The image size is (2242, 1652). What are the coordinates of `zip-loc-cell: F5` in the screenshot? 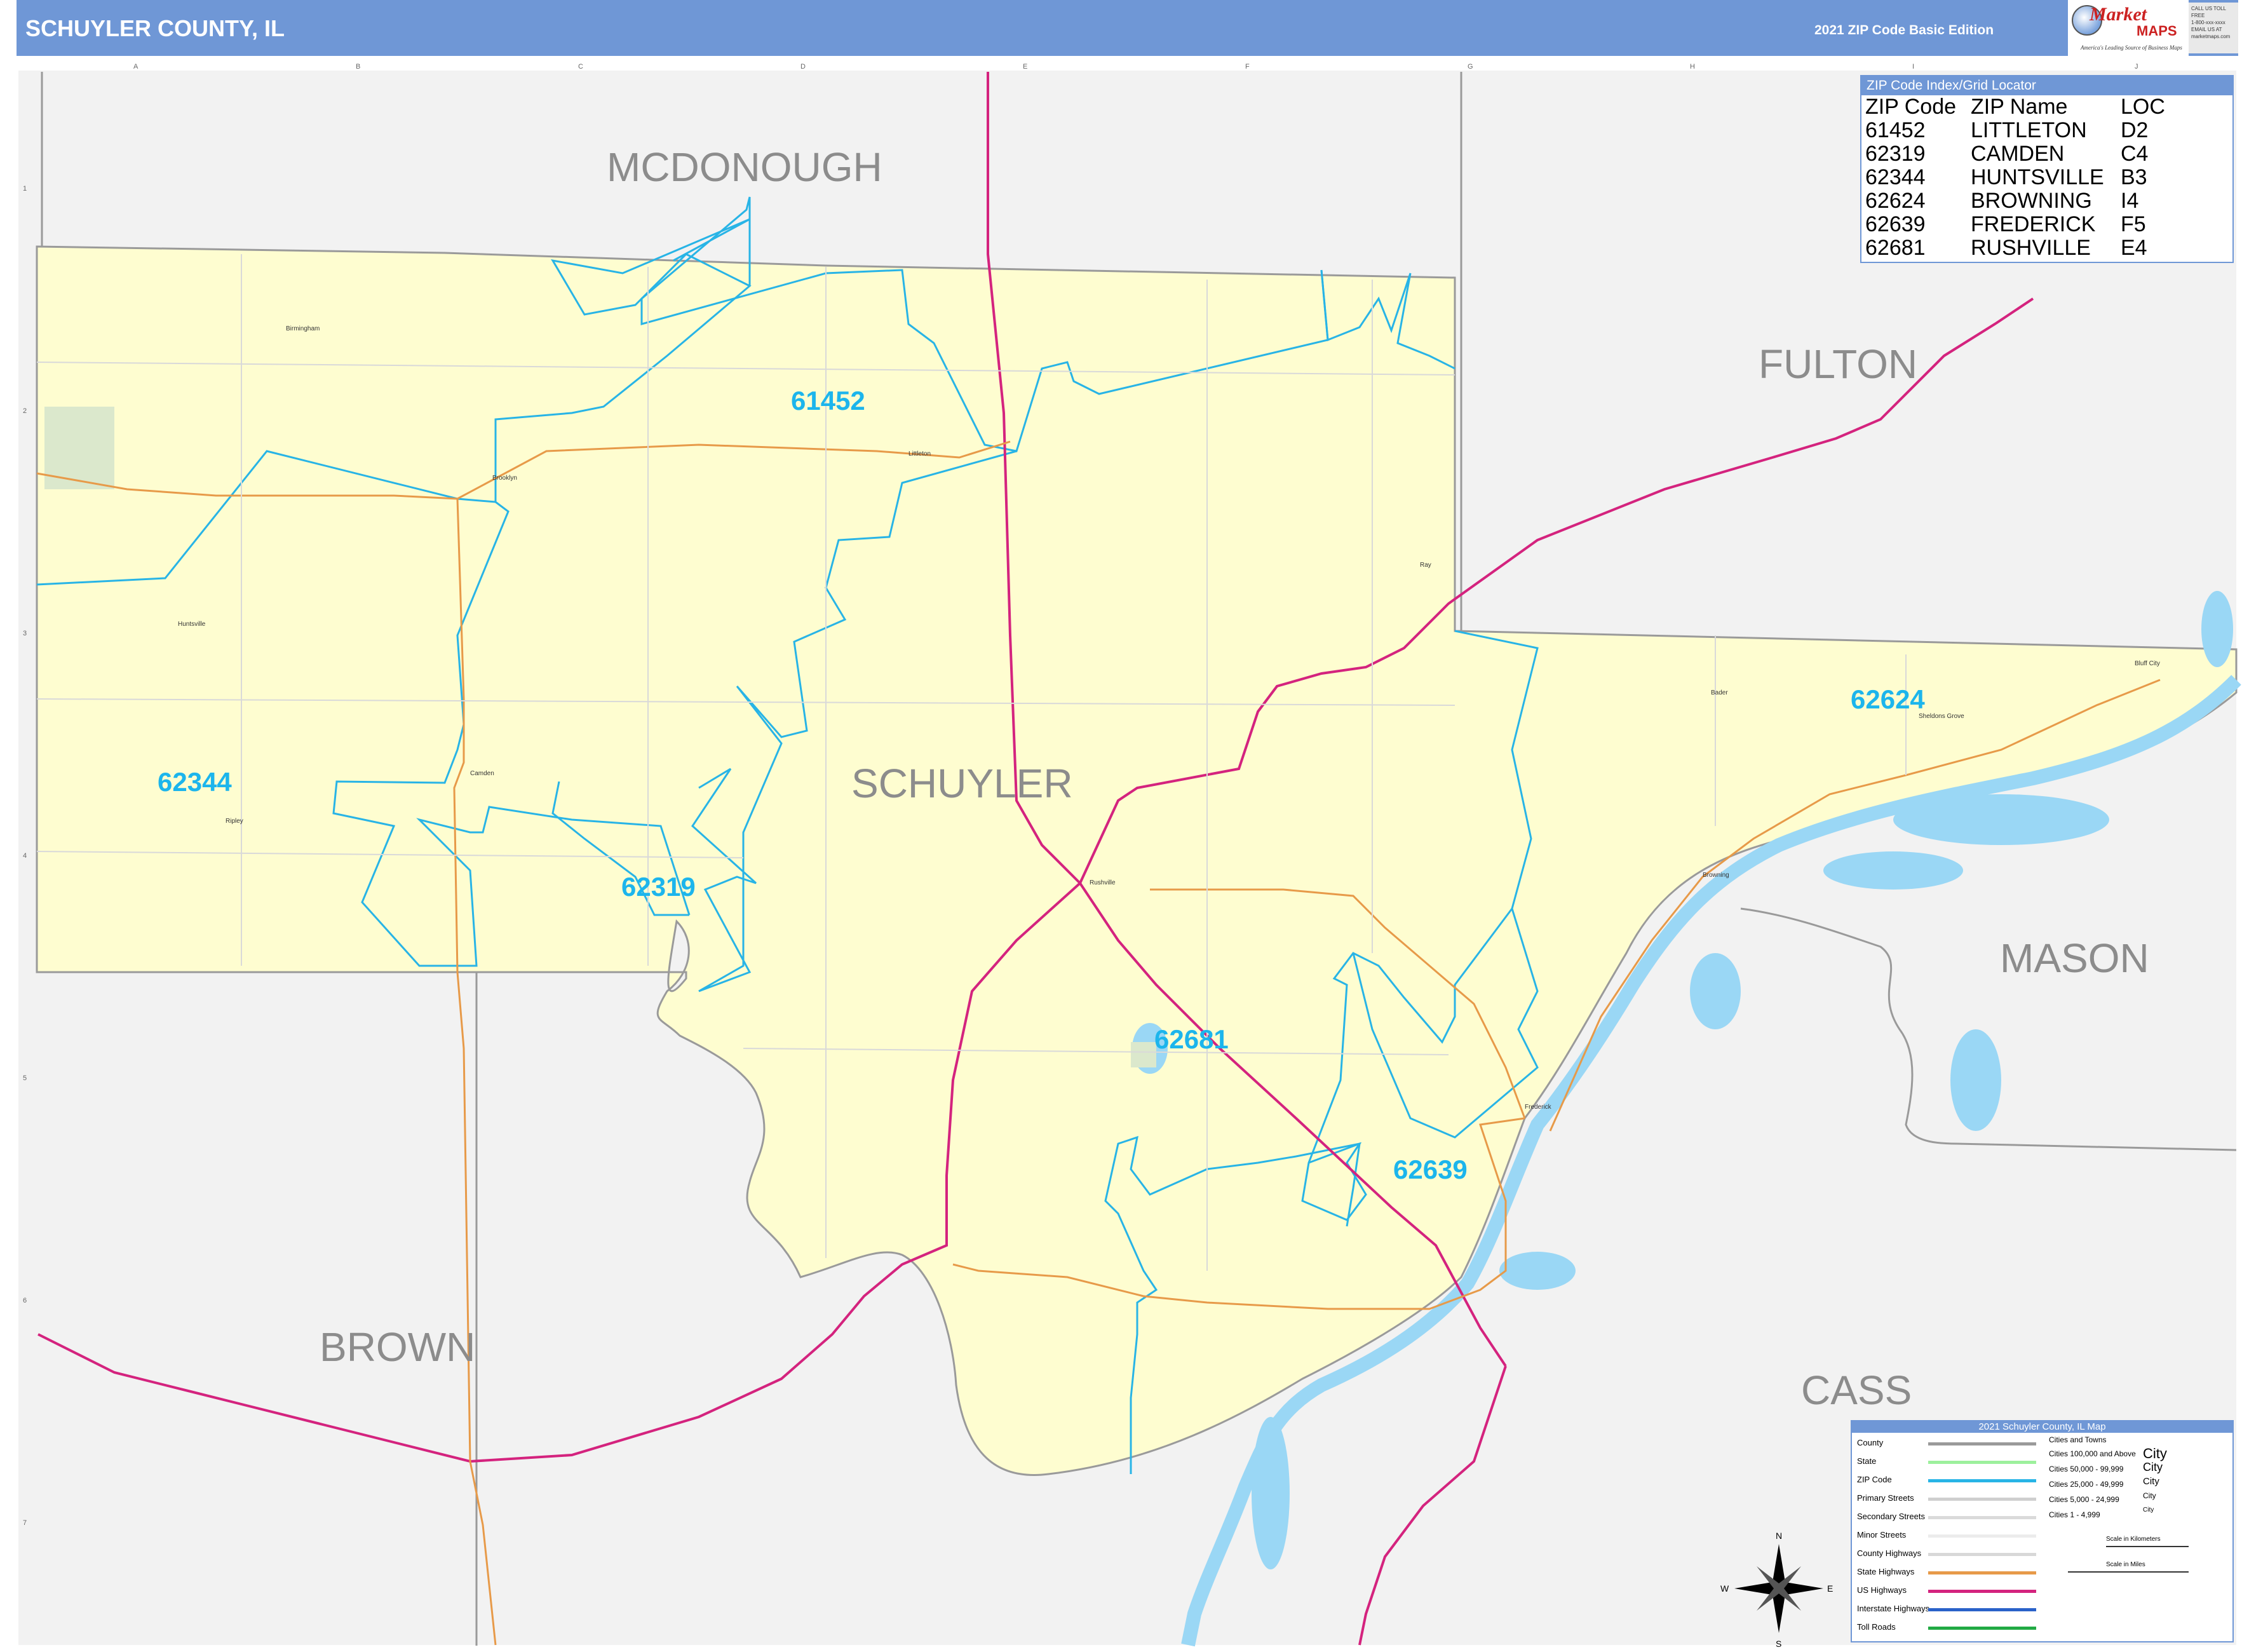 It's located at (2133, 224).